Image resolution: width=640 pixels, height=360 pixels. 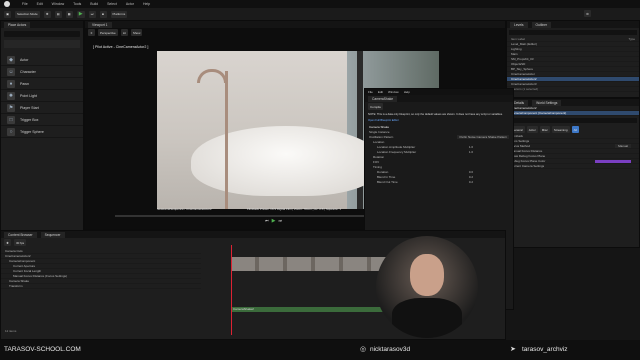 What do you see at coordinates (69, 14) in the screenshot?
I see `cinematics-icon: ▦` at bounding box center [69, 14].